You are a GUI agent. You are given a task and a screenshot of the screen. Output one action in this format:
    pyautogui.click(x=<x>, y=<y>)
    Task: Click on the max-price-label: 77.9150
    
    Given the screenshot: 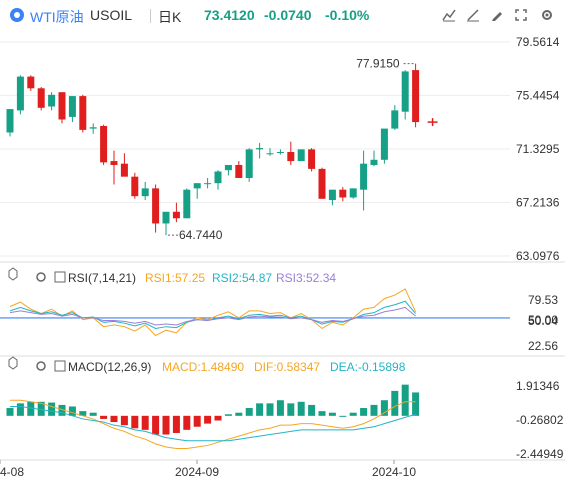 What is the action you would take?
    pyautogui.click(x=378, y=64)
    